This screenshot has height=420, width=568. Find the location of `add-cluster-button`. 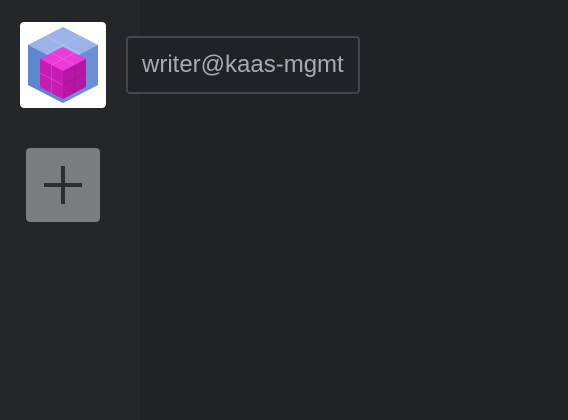

add-cluster-button is located at coordinates (63, 185).